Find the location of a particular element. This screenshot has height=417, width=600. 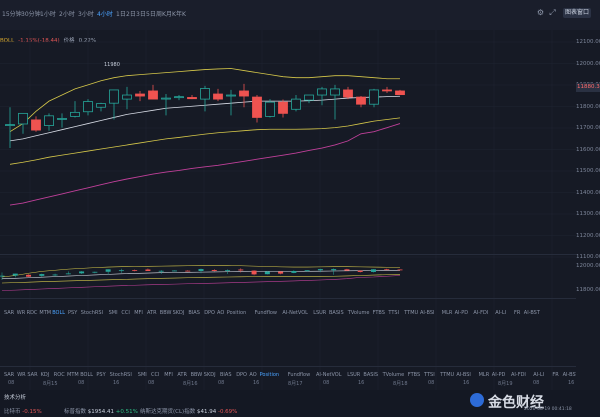

ticker-change: -0.15% is located at coordinates (32, 412).